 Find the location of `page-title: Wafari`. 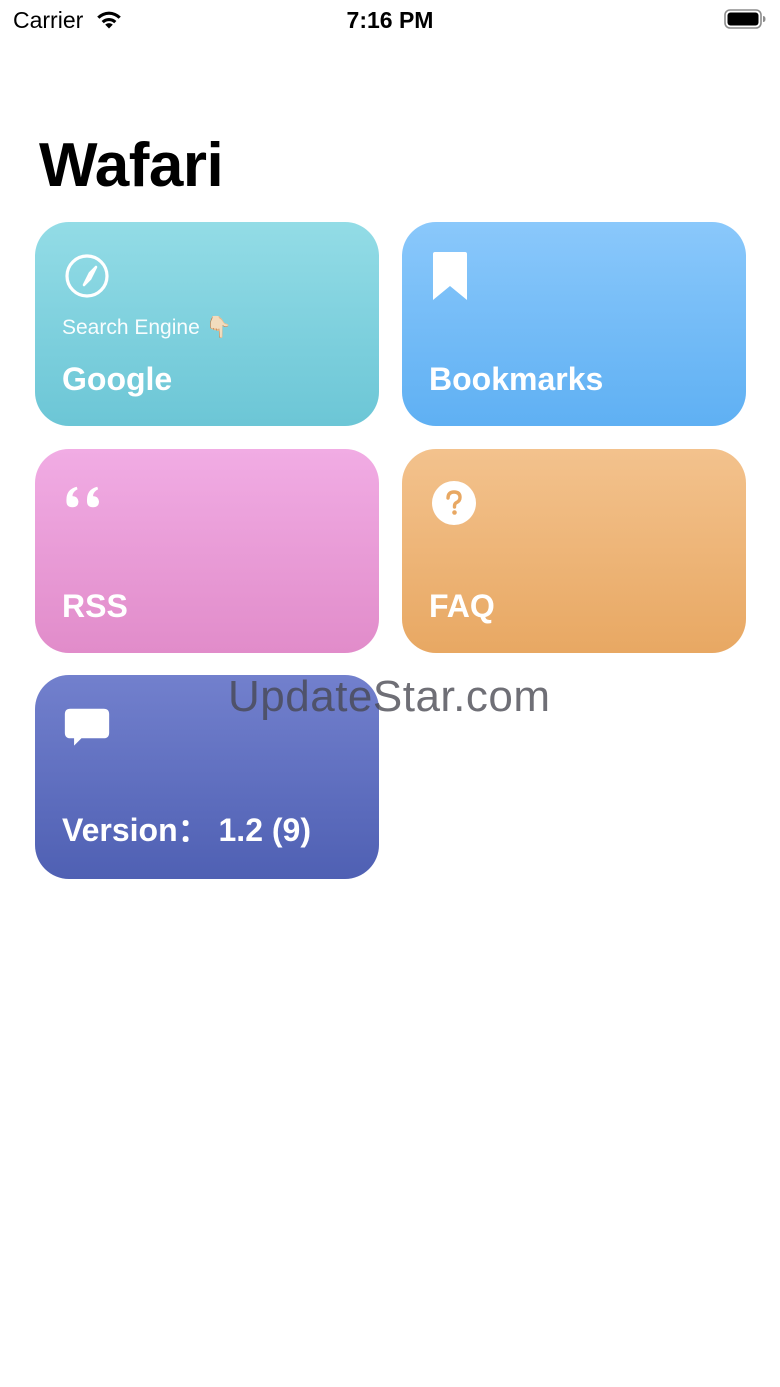

page-title: Wafari is located at coordinates (131, 165).